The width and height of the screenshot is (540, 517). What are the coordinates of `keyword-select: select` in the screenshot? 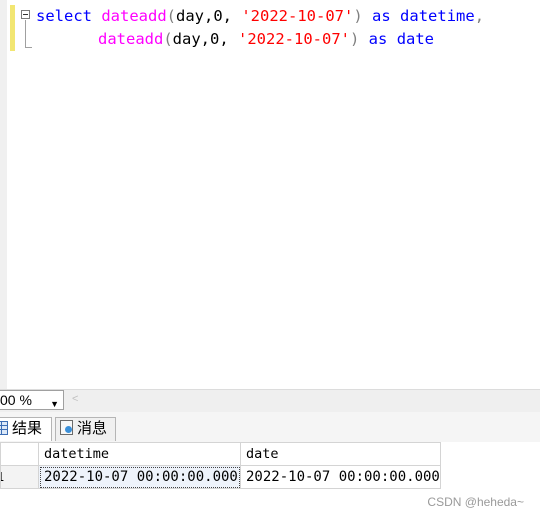 It's located at (64, 16).